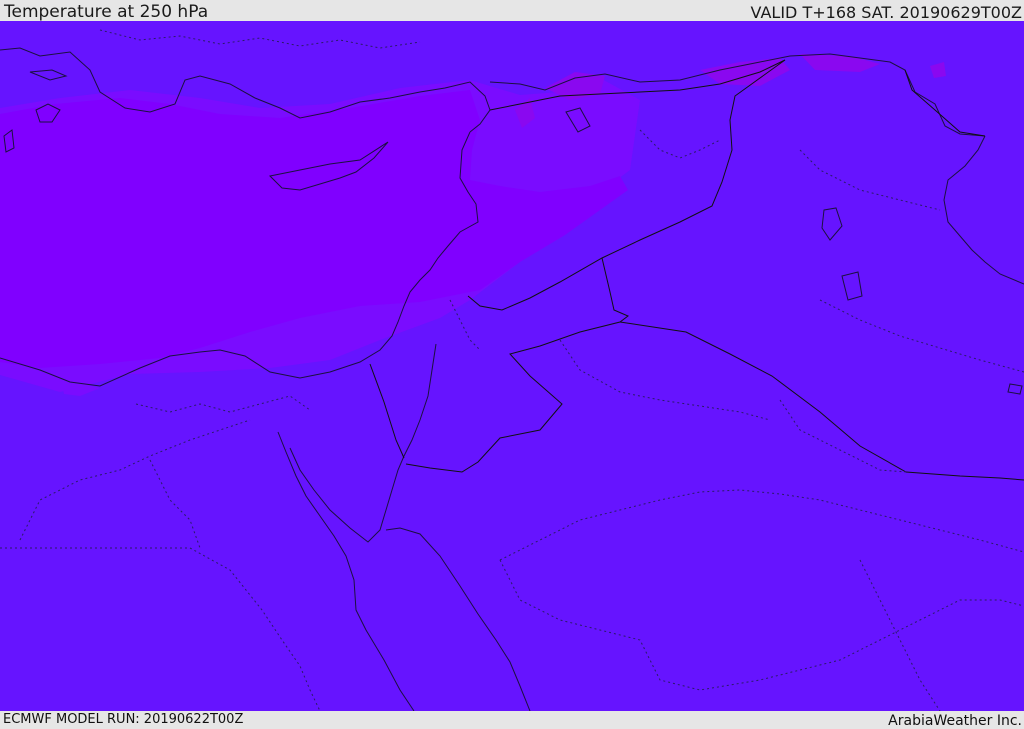  I want to click on map-title: Temperature at 250 hPa, so click(106, 12).